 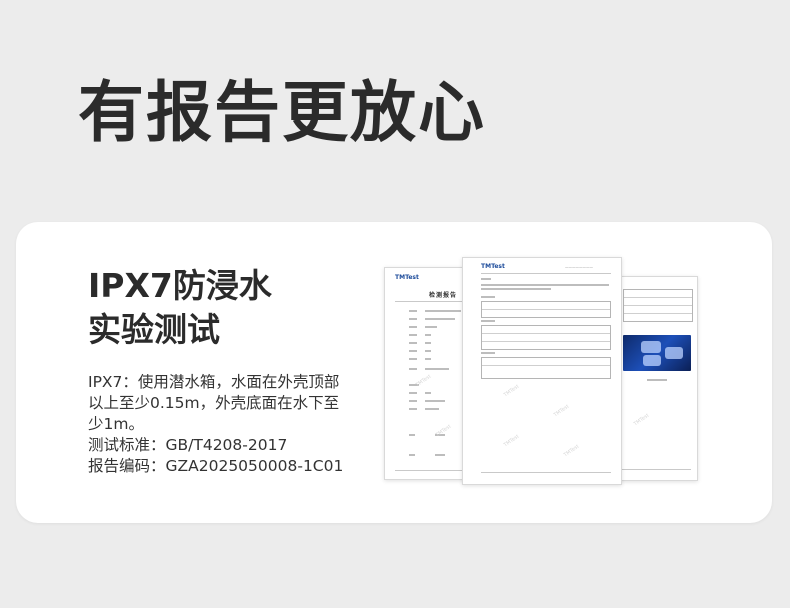 I want to click on report-title: 检测报告, so click(x=443, y=295).